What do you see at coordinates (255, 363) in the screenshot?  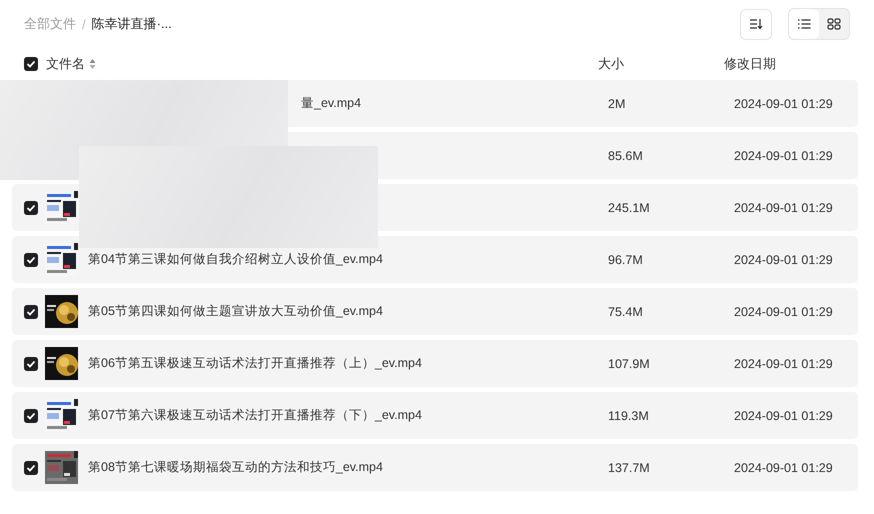 I see `file-name: 第06节第五课极速互动话术法打开直播推荐（上）_ev.mp4` at bounding box center [255, 363].